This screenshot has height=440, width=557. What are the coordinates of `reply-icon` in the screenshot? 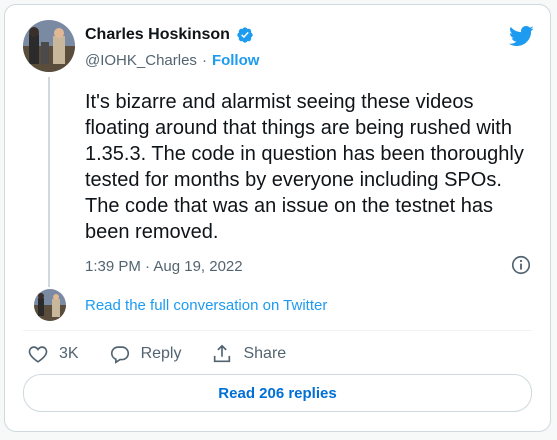 It's located at (119, 355).